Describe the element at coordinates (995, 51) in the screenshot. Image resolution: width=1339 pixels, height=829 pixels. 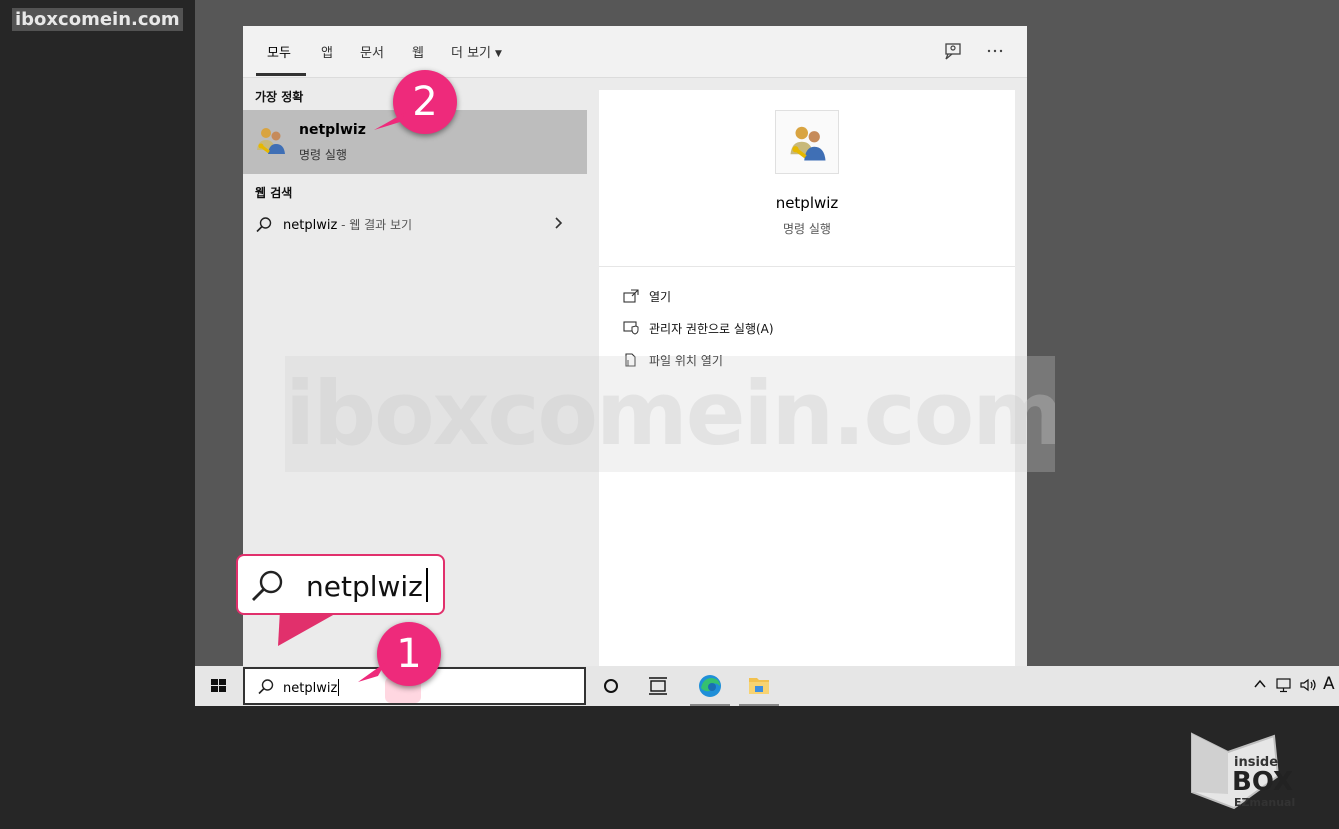
I see `more-options-icon` at that location.